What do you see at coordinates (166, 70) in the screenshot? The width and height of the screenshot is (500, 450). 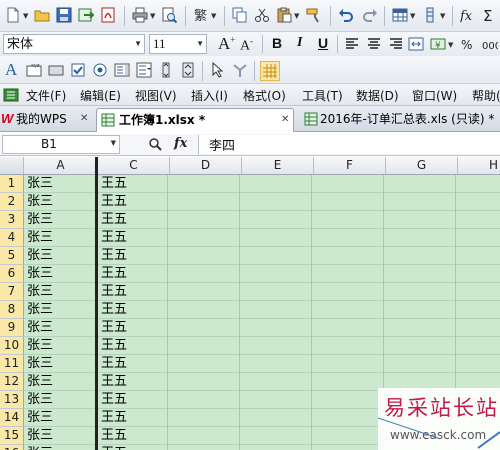 I see `scrollbar-control-icon` at bounding box center [166, 70].